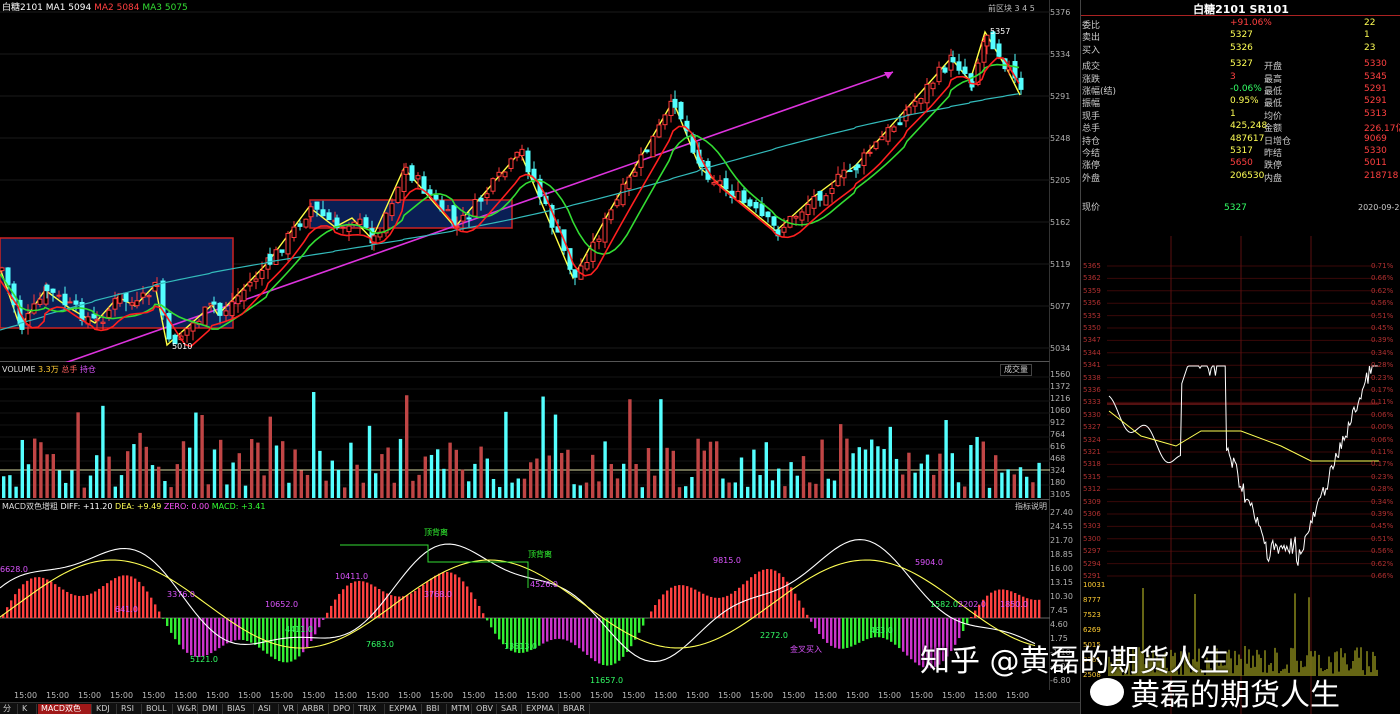 The height and width of the screenshot is (714, 1400). Describe the element at coordinates (435, 709) in the screenshot. I see `tab-15: BBI` at that location.